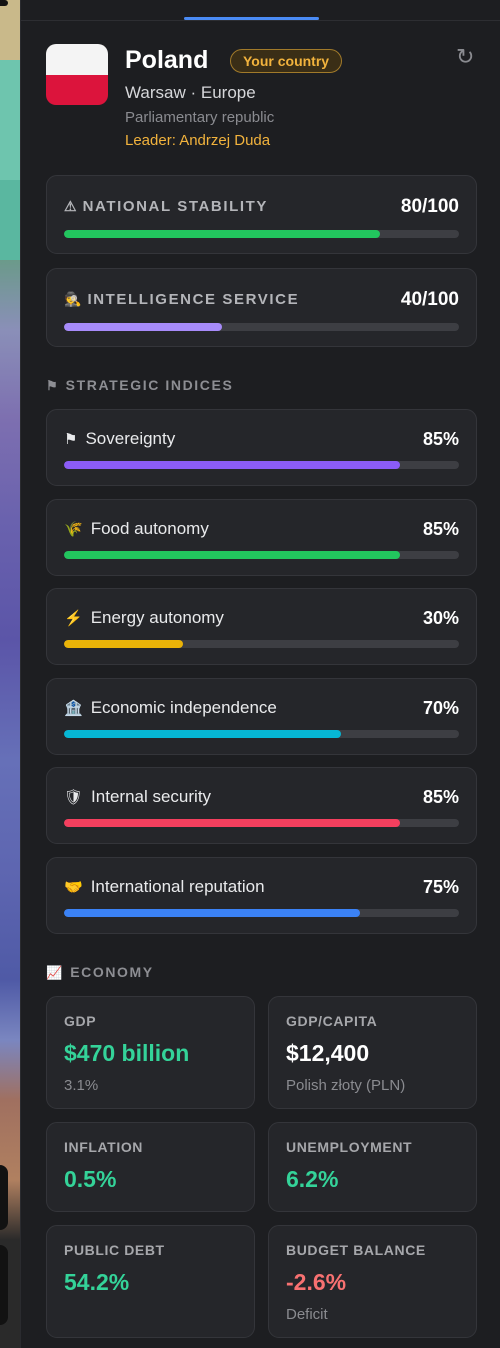 Image resolution: width=500 pixels, height=1348 pixels. Describe the element at coordinates (80, 1021) in the screenshot. I see `gdp-label: GDP` at that location.